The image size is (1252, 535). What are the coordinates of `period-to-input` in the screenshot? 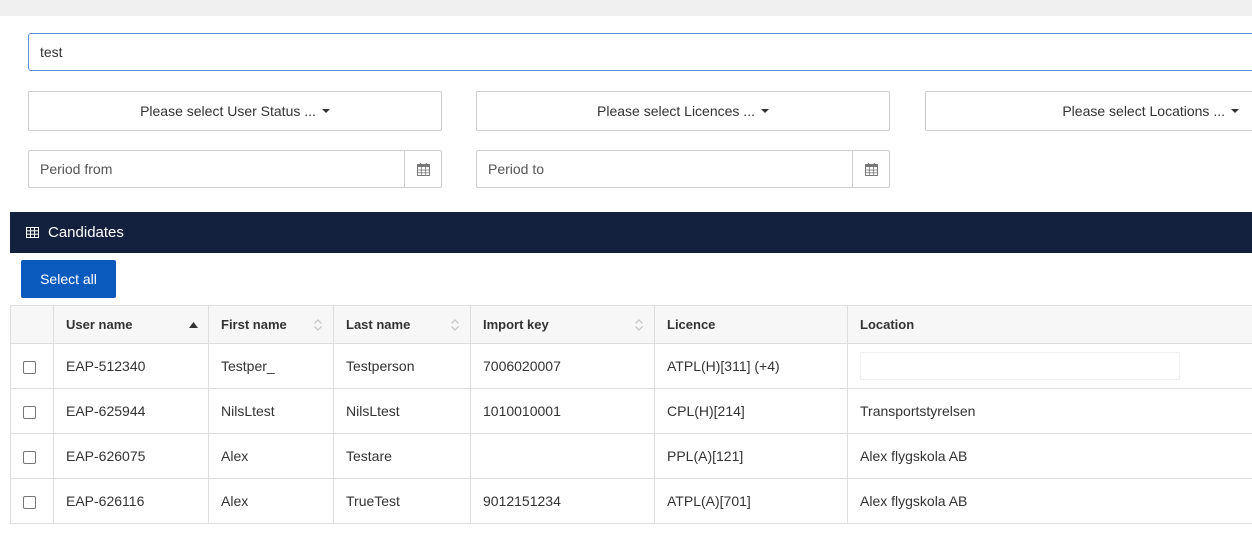 It's located at (664, 169).